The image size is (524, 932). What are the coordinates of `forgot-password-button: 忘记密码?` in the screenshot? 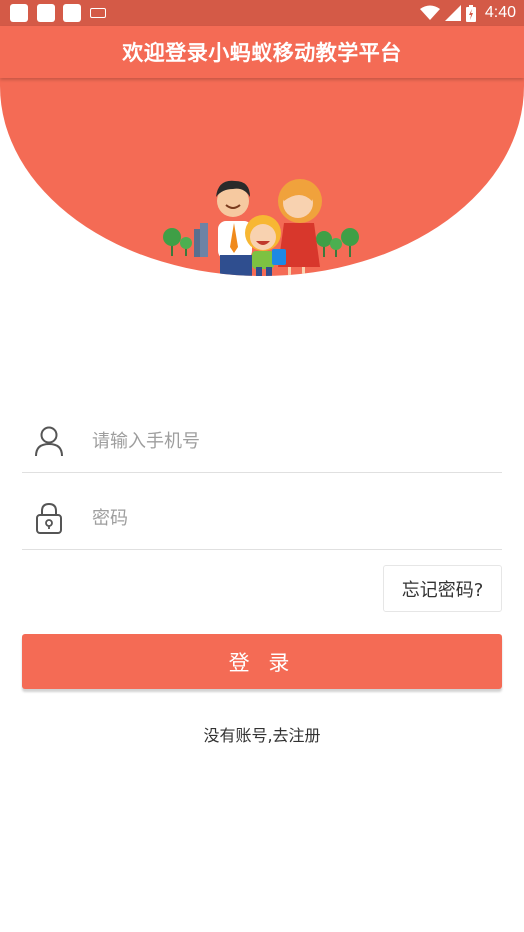 It's located at (442, 588).